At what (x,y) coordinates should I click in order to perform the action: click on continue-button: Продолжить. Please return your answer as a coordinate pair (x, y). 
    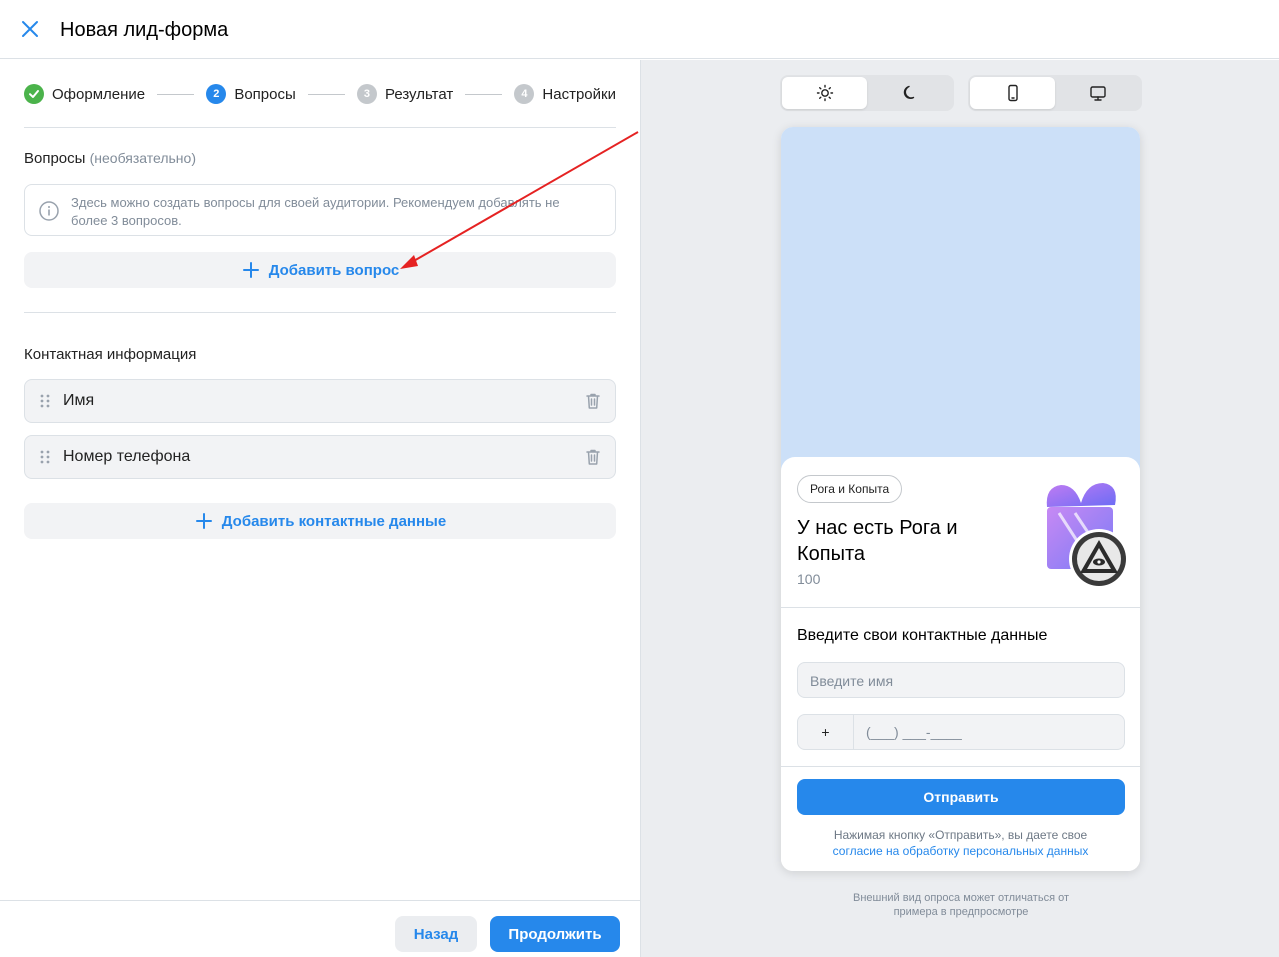
    Looking at the image, I should click on (555, 934).